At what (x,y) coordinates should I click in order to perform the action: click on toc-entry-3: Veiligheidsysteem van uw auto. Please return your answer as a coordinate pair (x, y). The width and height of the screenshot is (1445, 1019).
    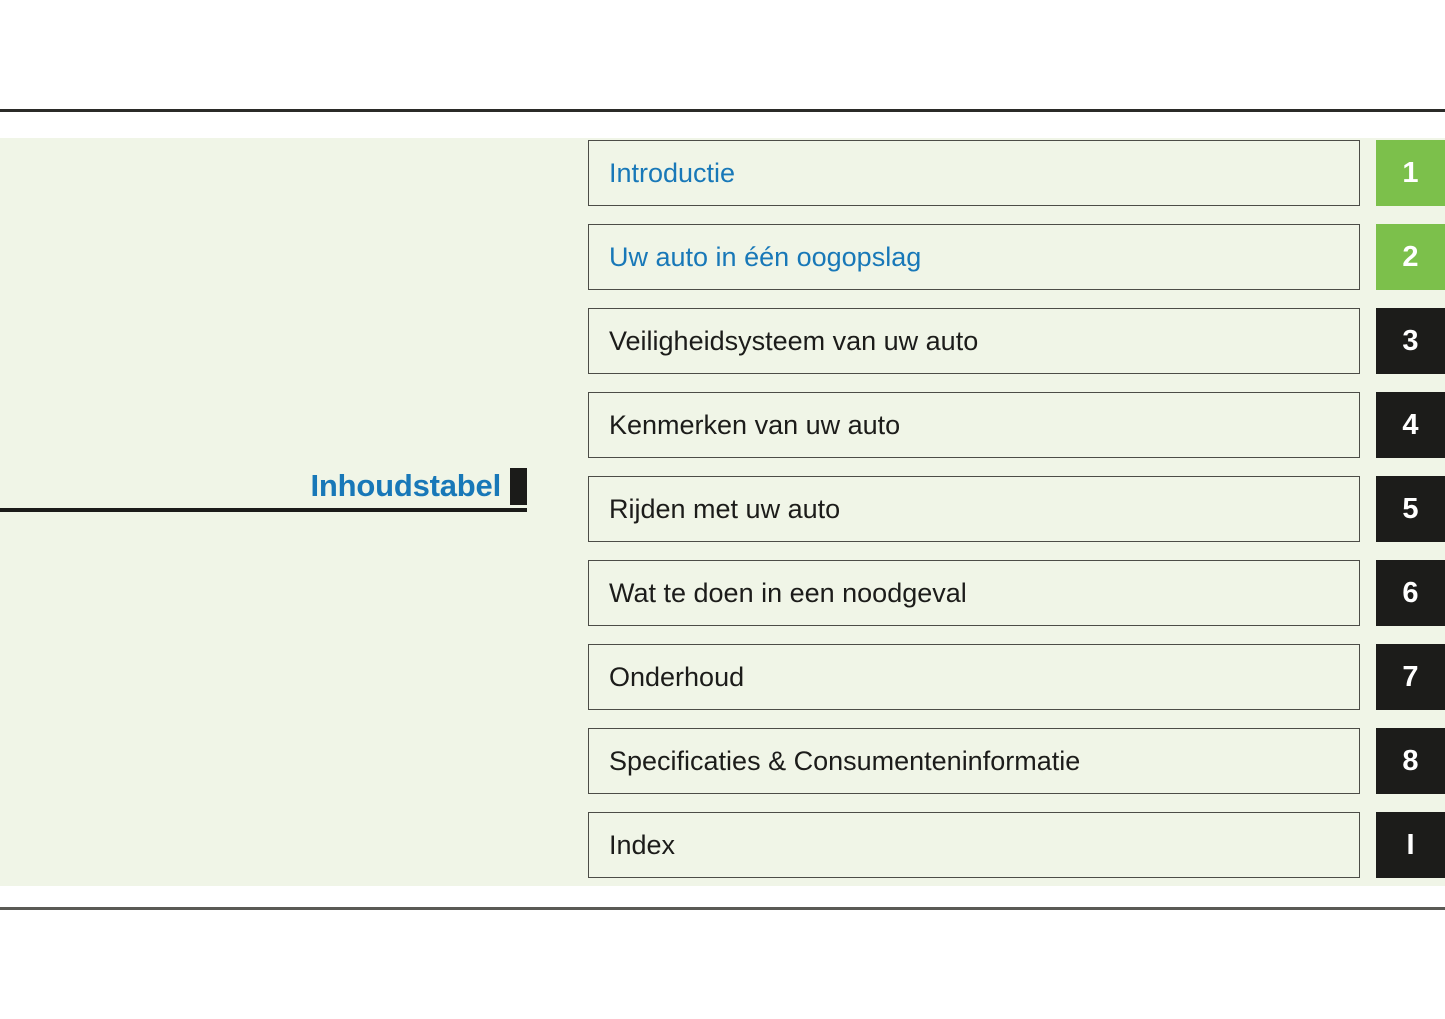
    Looking at the image, I should click on (974, 341).